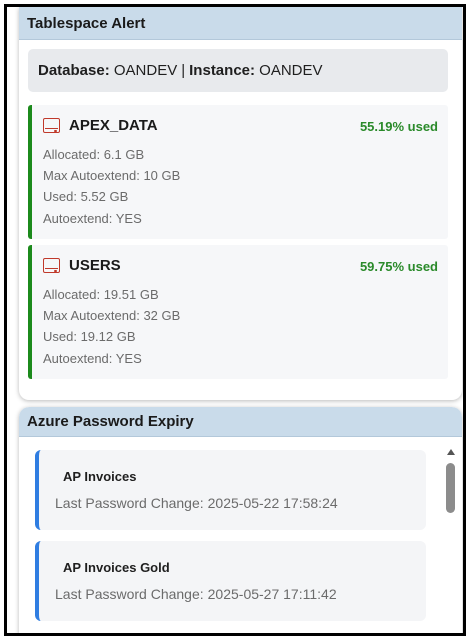 This screenshot has width=470, height=640. I want to click on tablespace-card-header: APEX_DATA, so click(100, 125).